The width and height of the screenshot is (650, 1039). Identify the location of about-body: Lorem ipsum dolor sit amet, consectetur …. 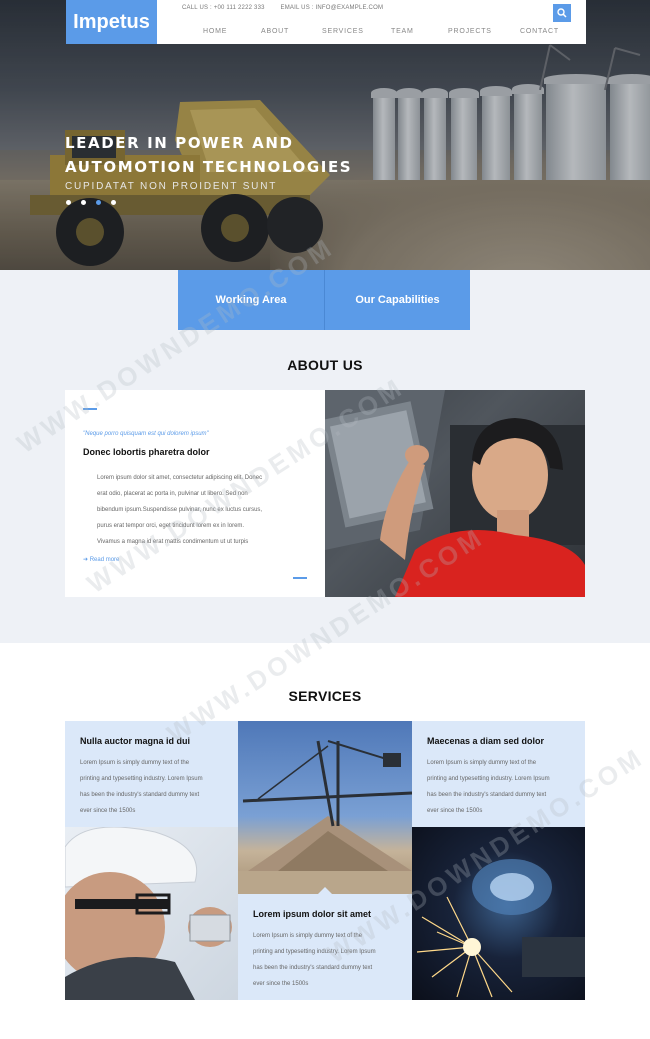
(197, 510).